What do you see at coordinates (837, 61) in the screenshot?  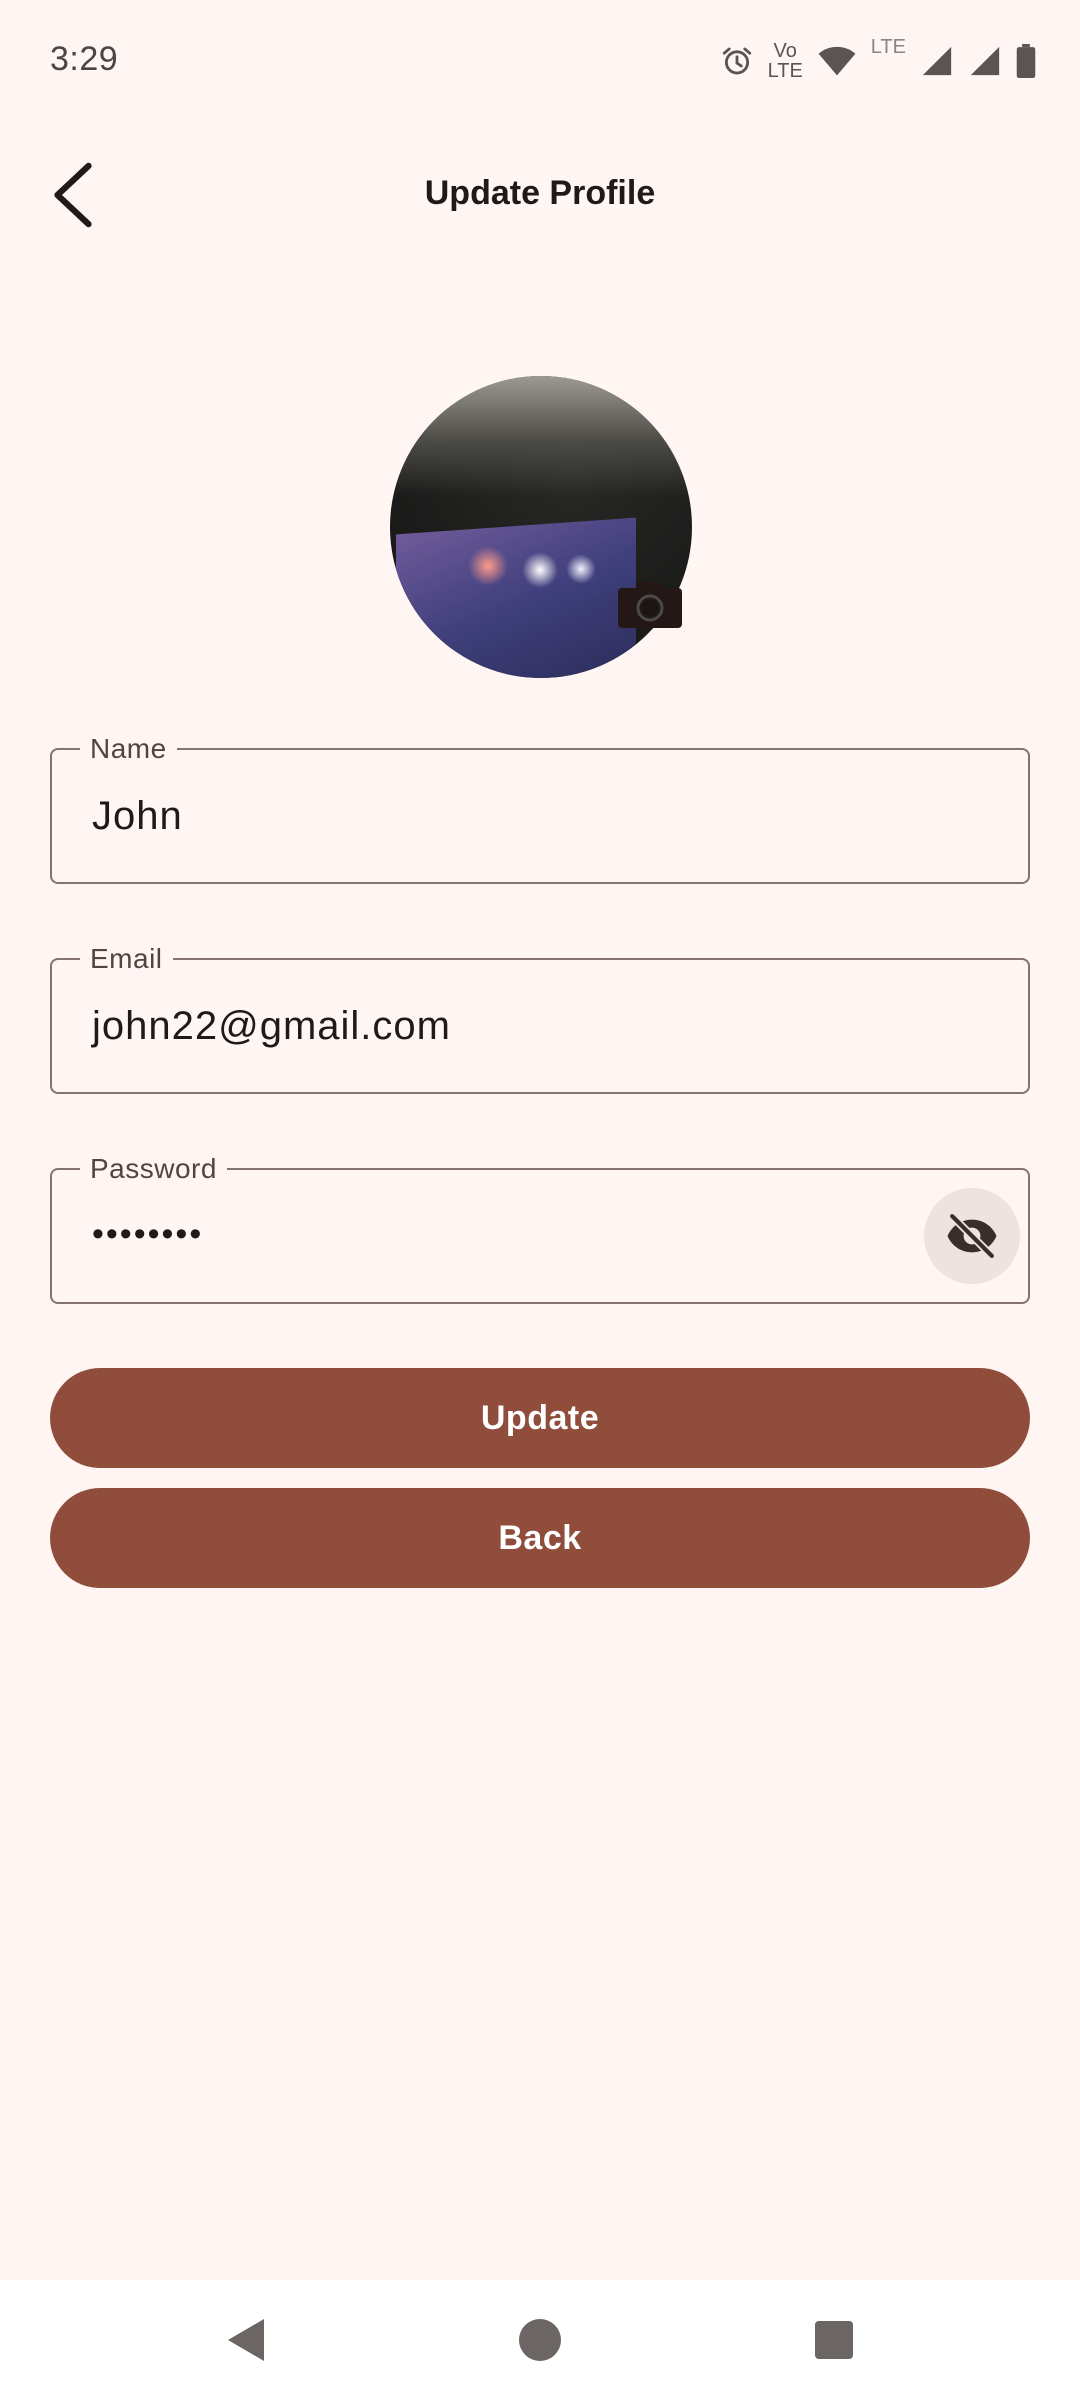 I see `wifi-icon` at bounding box center [837, 61].